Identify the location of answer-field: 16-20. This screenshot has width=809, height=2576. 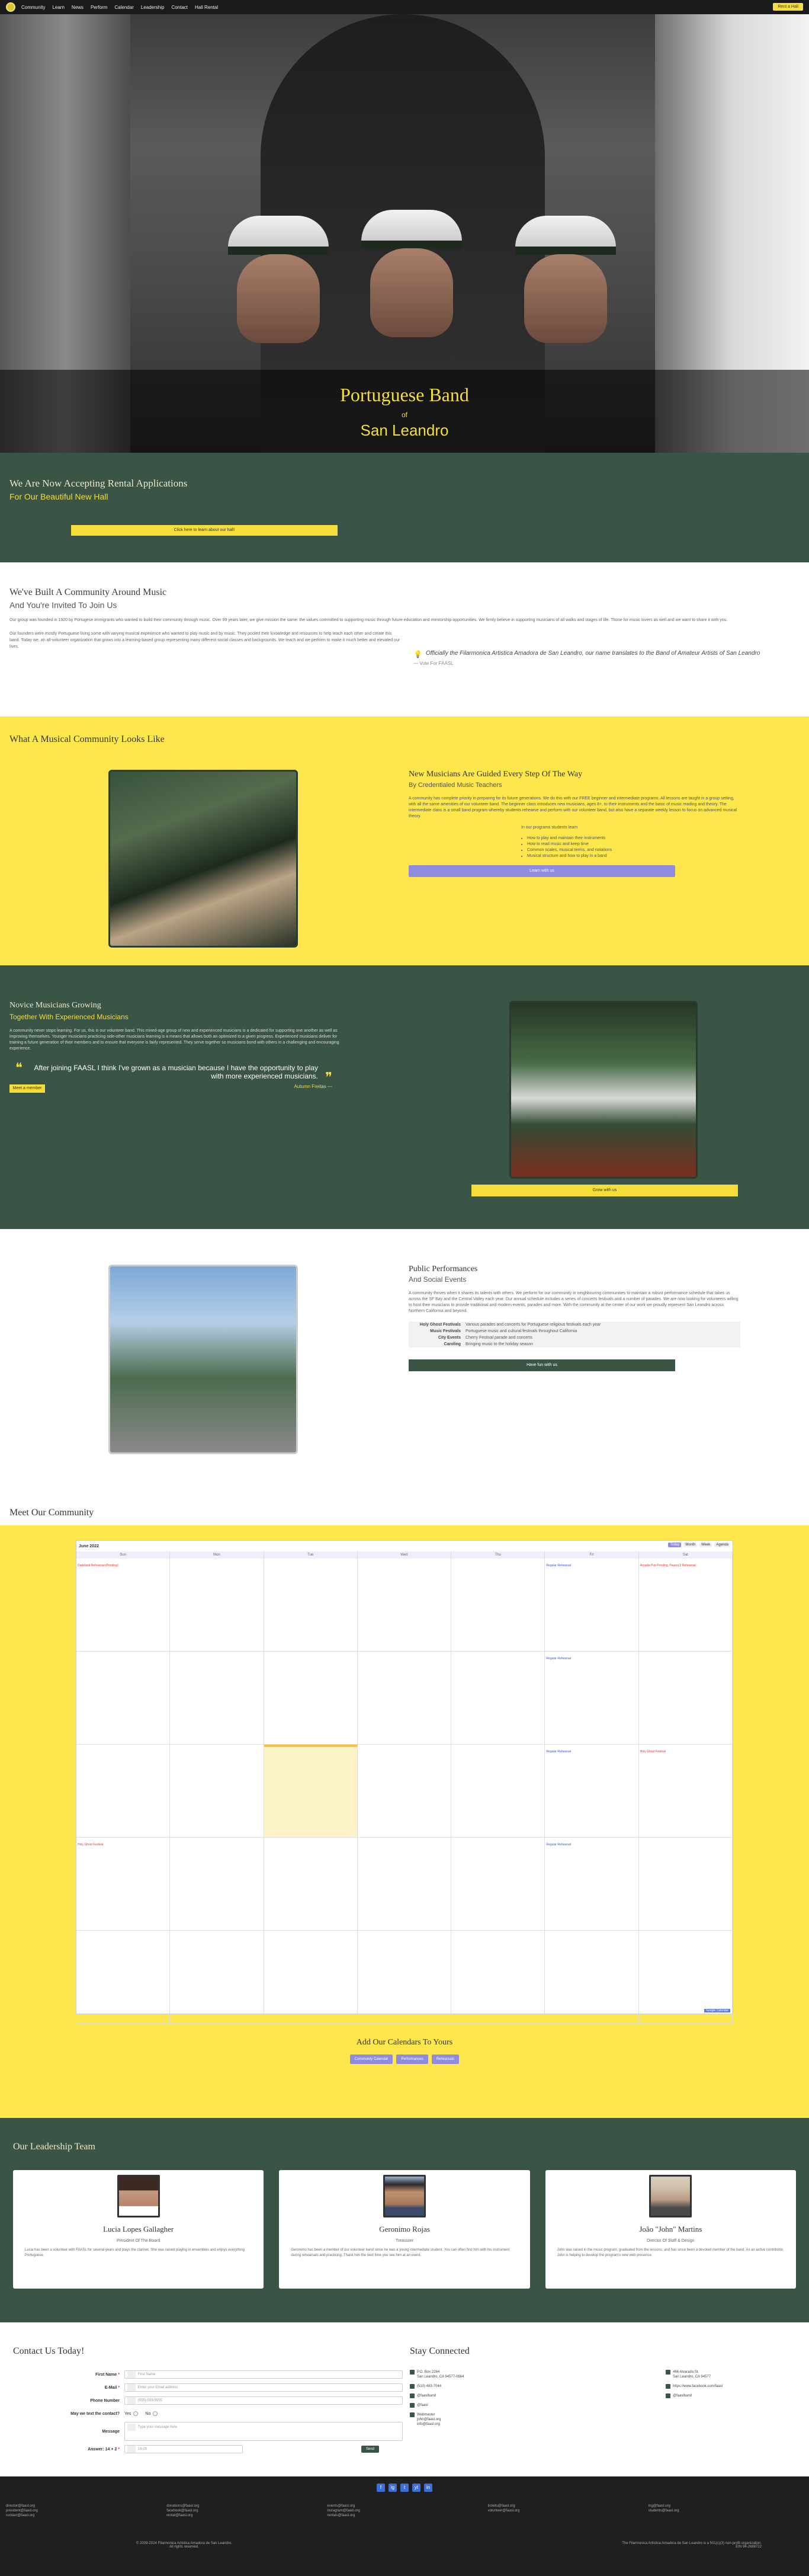
(183, 2449).